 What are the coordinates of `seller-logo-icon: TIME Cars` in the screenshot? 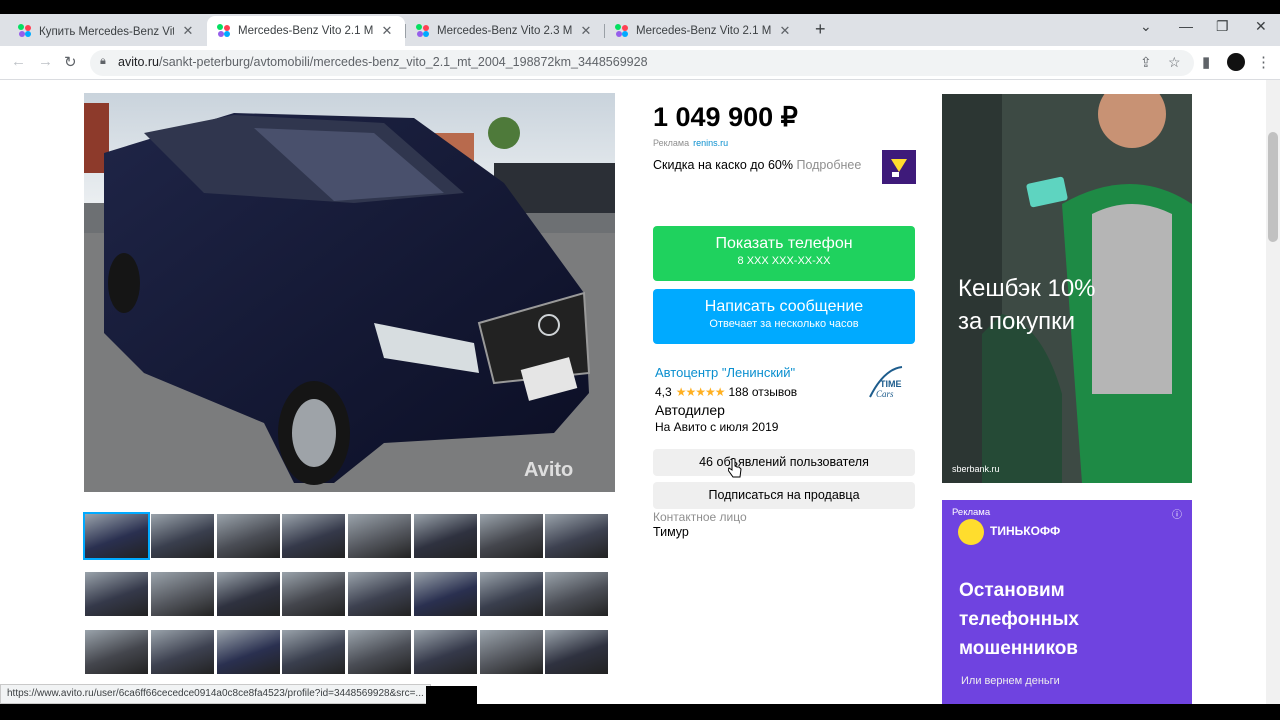 It's located at (885, 384).